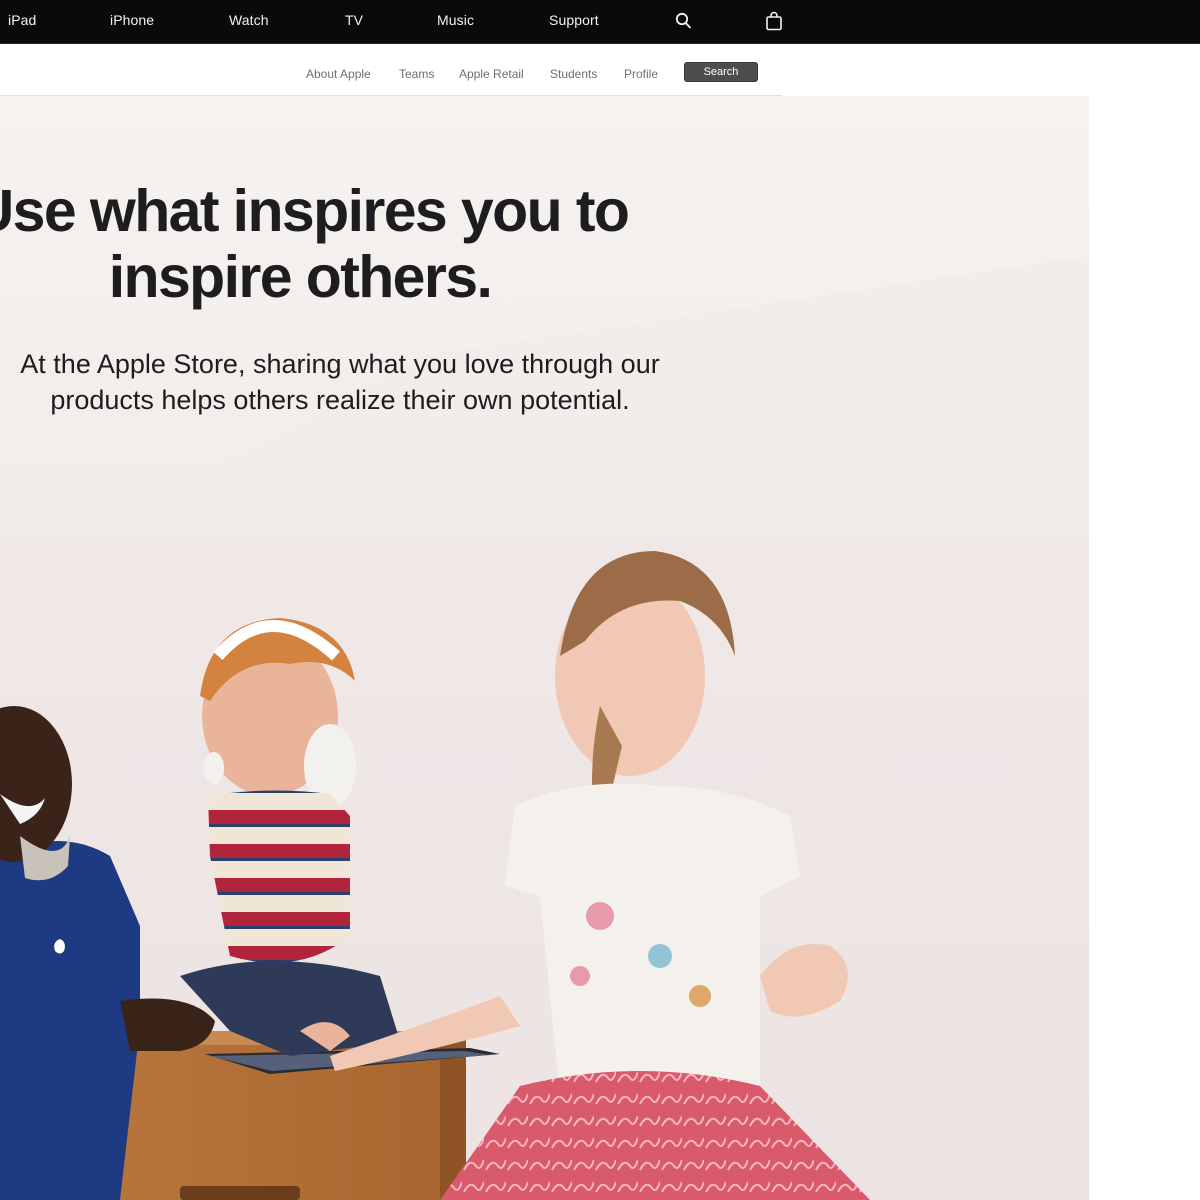 Image resolution: width=1200 pixels, height=1200 pixels. What do you see at coordinates (574, 20) in the screenshot?
I see `nav-item-support: Support` at bounding box center [574, 20].